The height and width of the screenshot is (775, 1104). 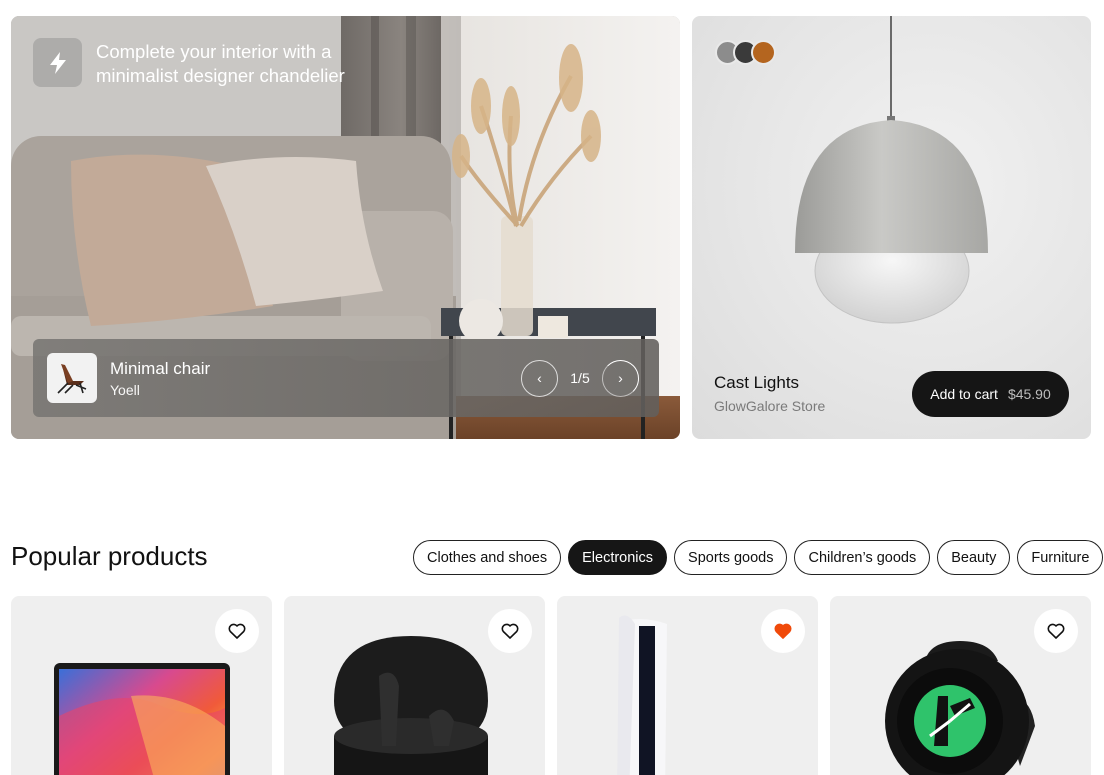 I want to click on chip-clothes-and-shoes: Clothes and shoes, so click(x=487, y=557).